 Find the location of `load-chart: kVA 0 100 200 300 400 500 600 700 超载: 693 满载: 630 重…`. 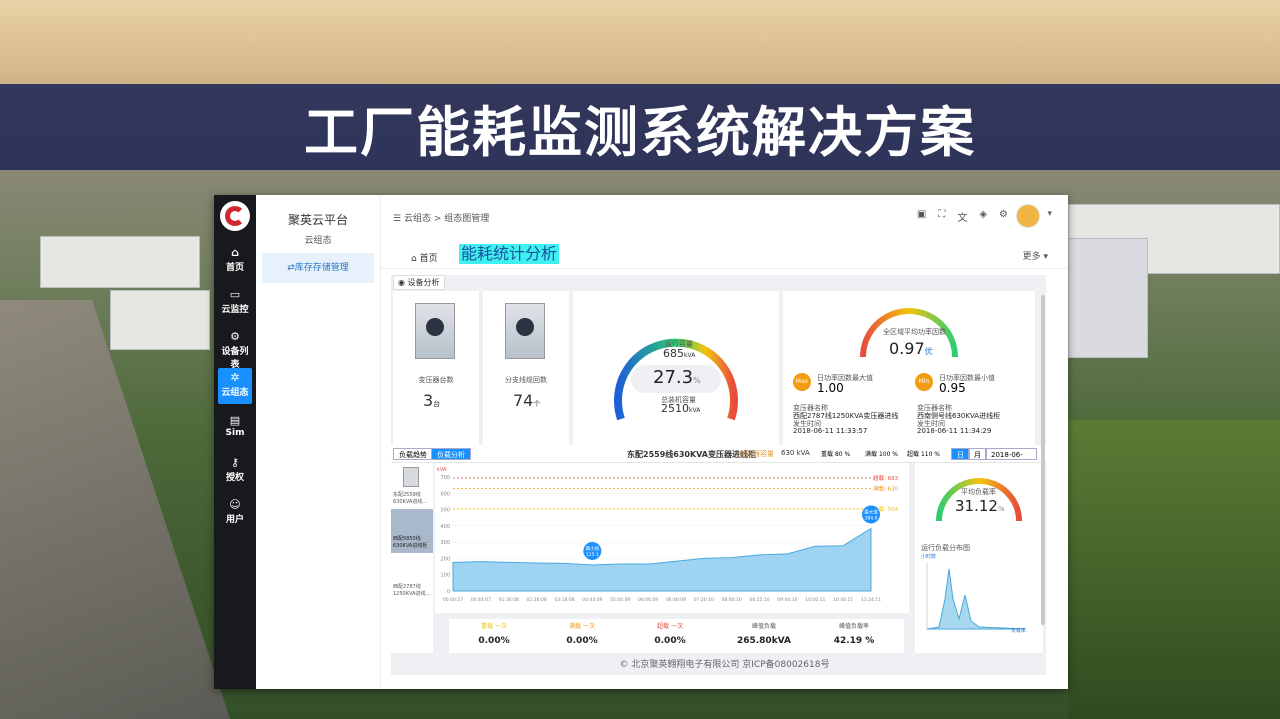

load-chart: kVA 0 100 200 300 400 500 600 700 超载: 693 满载: 630 重… is located at coordinates (672, 538).